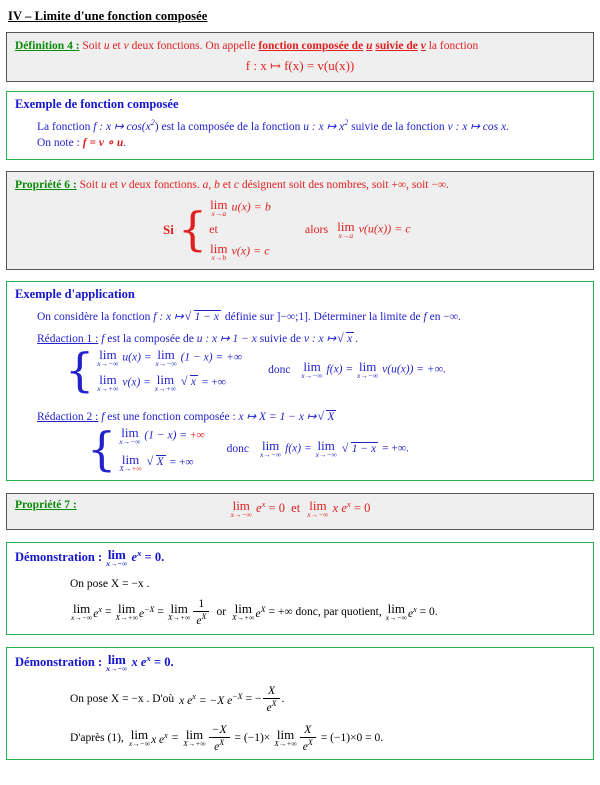 The width and height of the screenshot is (600, 785). What do you see at coordinates (307, 738) in the screenshot?
I see `d2-fraction-3: X eX` at bounding box center [307, 738].